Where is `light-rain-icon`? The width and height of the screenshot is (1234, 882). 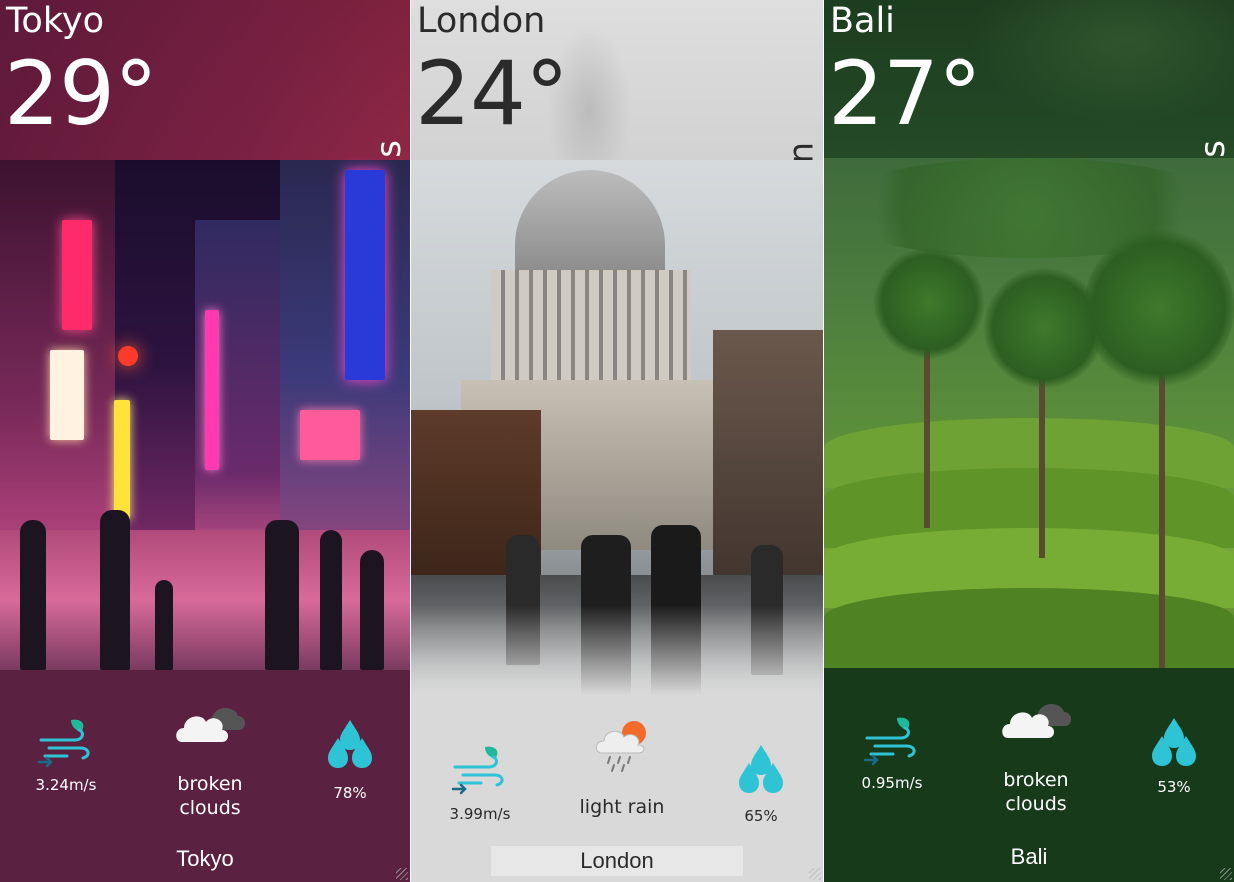 light-rain-icon is located at coordinates (620, 746).